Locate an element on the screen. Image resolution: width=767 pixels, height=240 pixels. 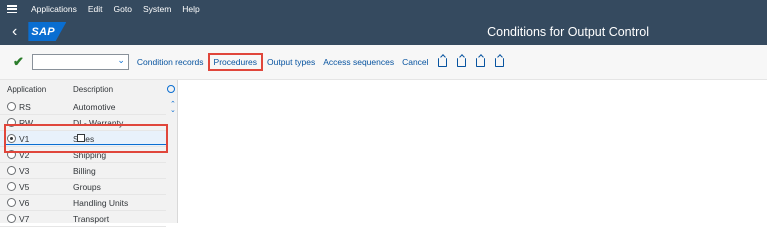
application-cell: V6 is located at coordinates (24, 202).